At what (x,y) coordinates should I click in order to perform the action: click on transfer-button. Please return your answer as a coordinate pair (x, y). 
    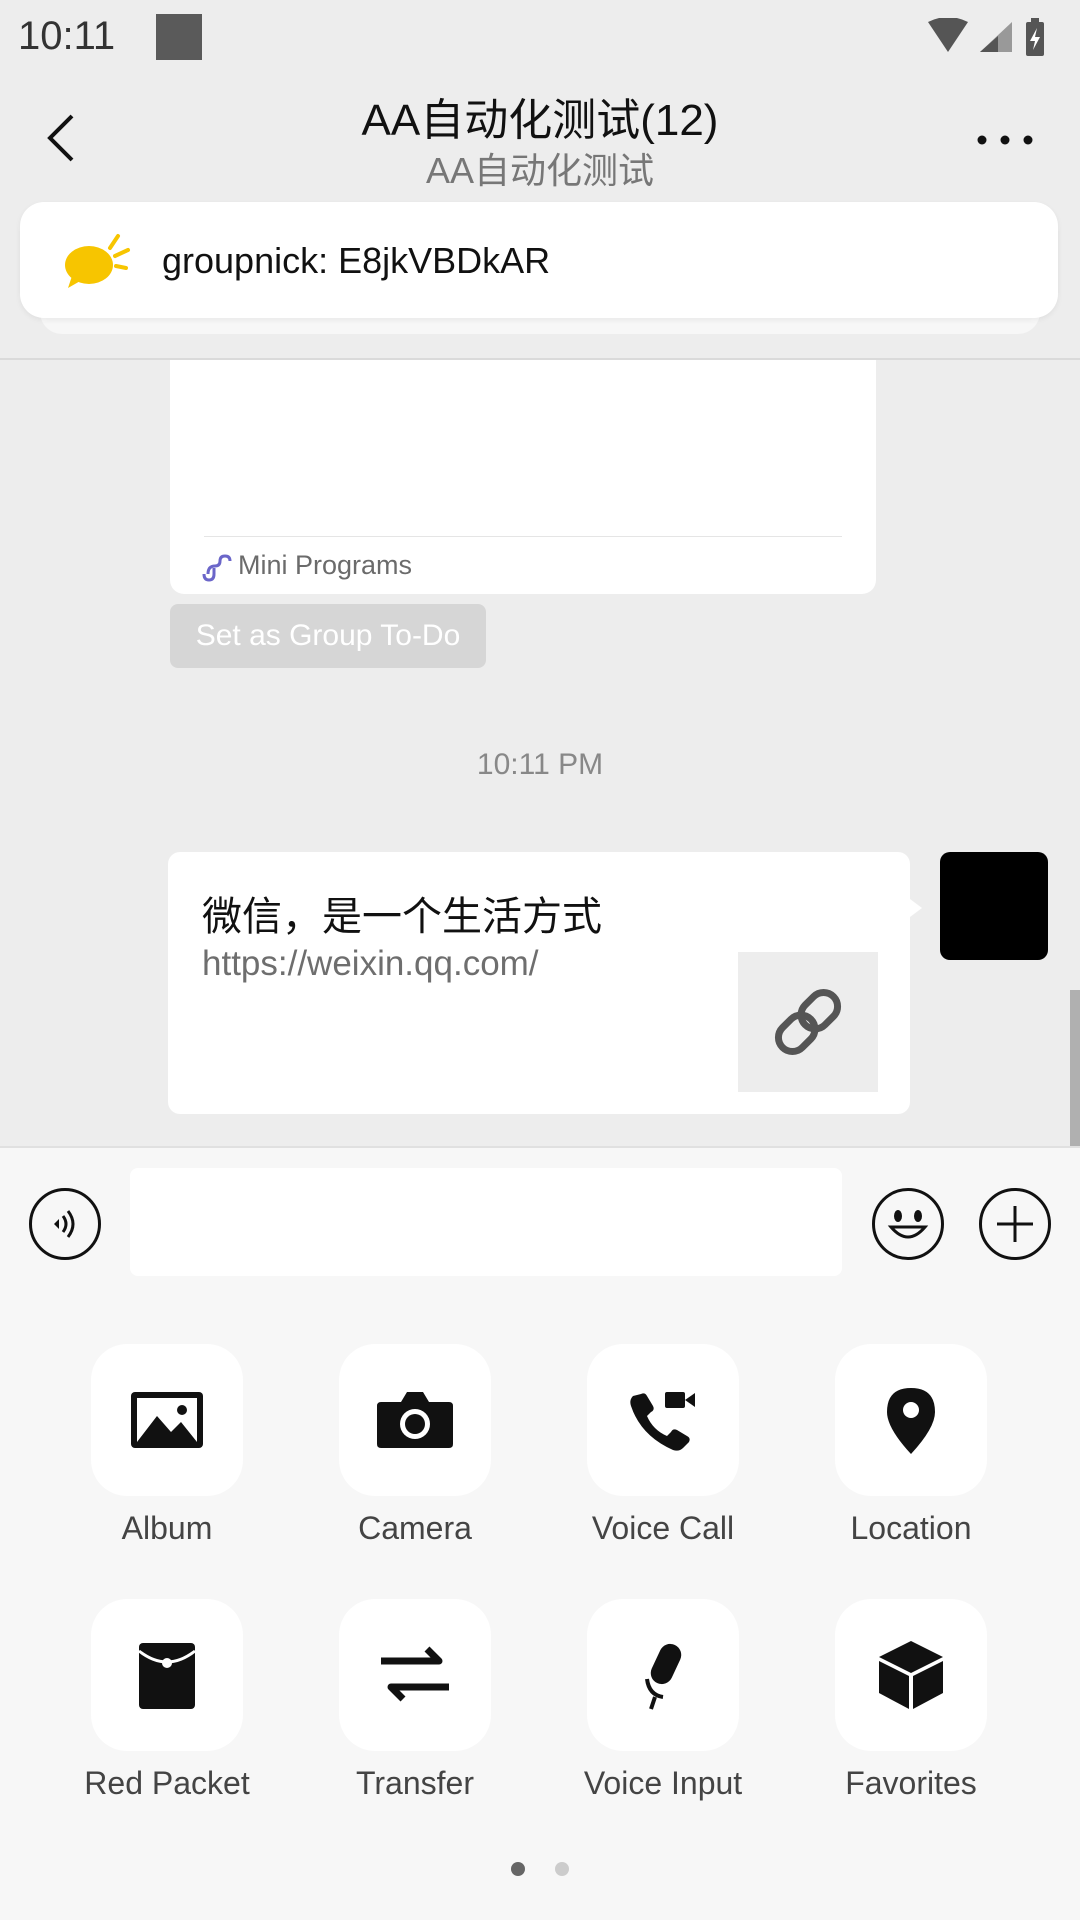
    Looking at the image, I should click on (415, 1675).